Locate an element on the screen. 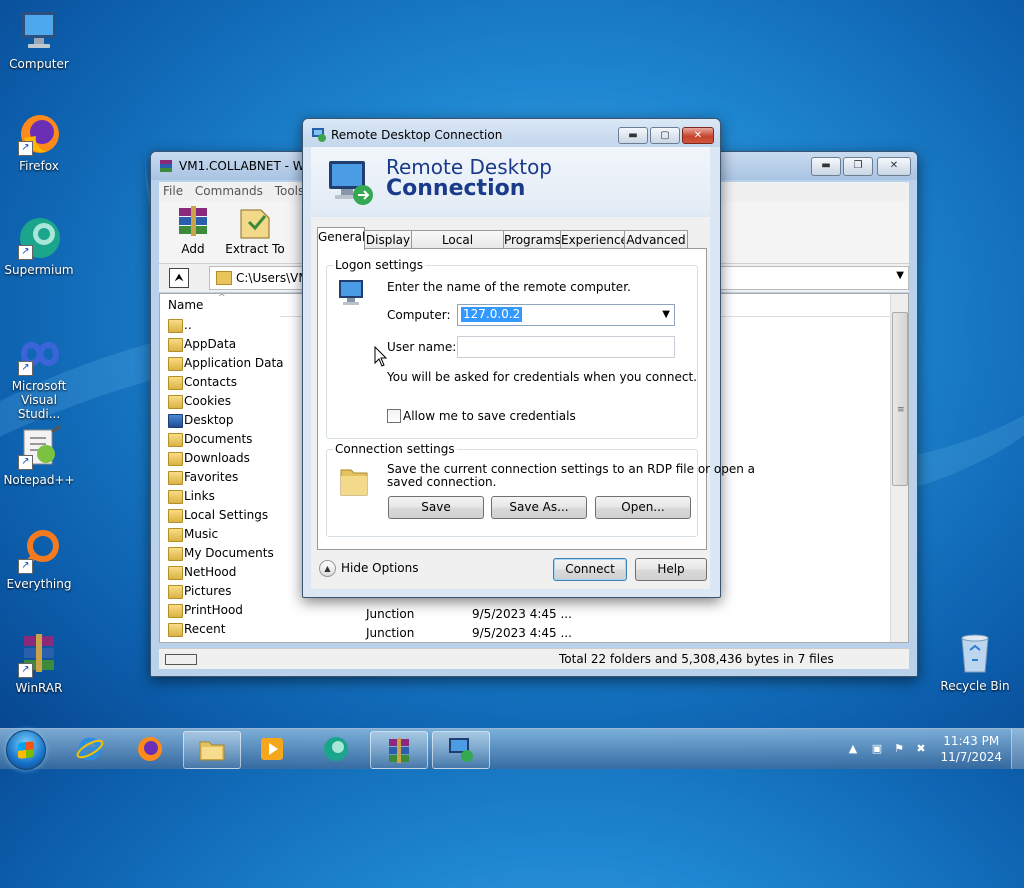 Image resolution: width=1024 pixels, height=888 pixels. list-item: Cookies is located at coordinates (220, 401).